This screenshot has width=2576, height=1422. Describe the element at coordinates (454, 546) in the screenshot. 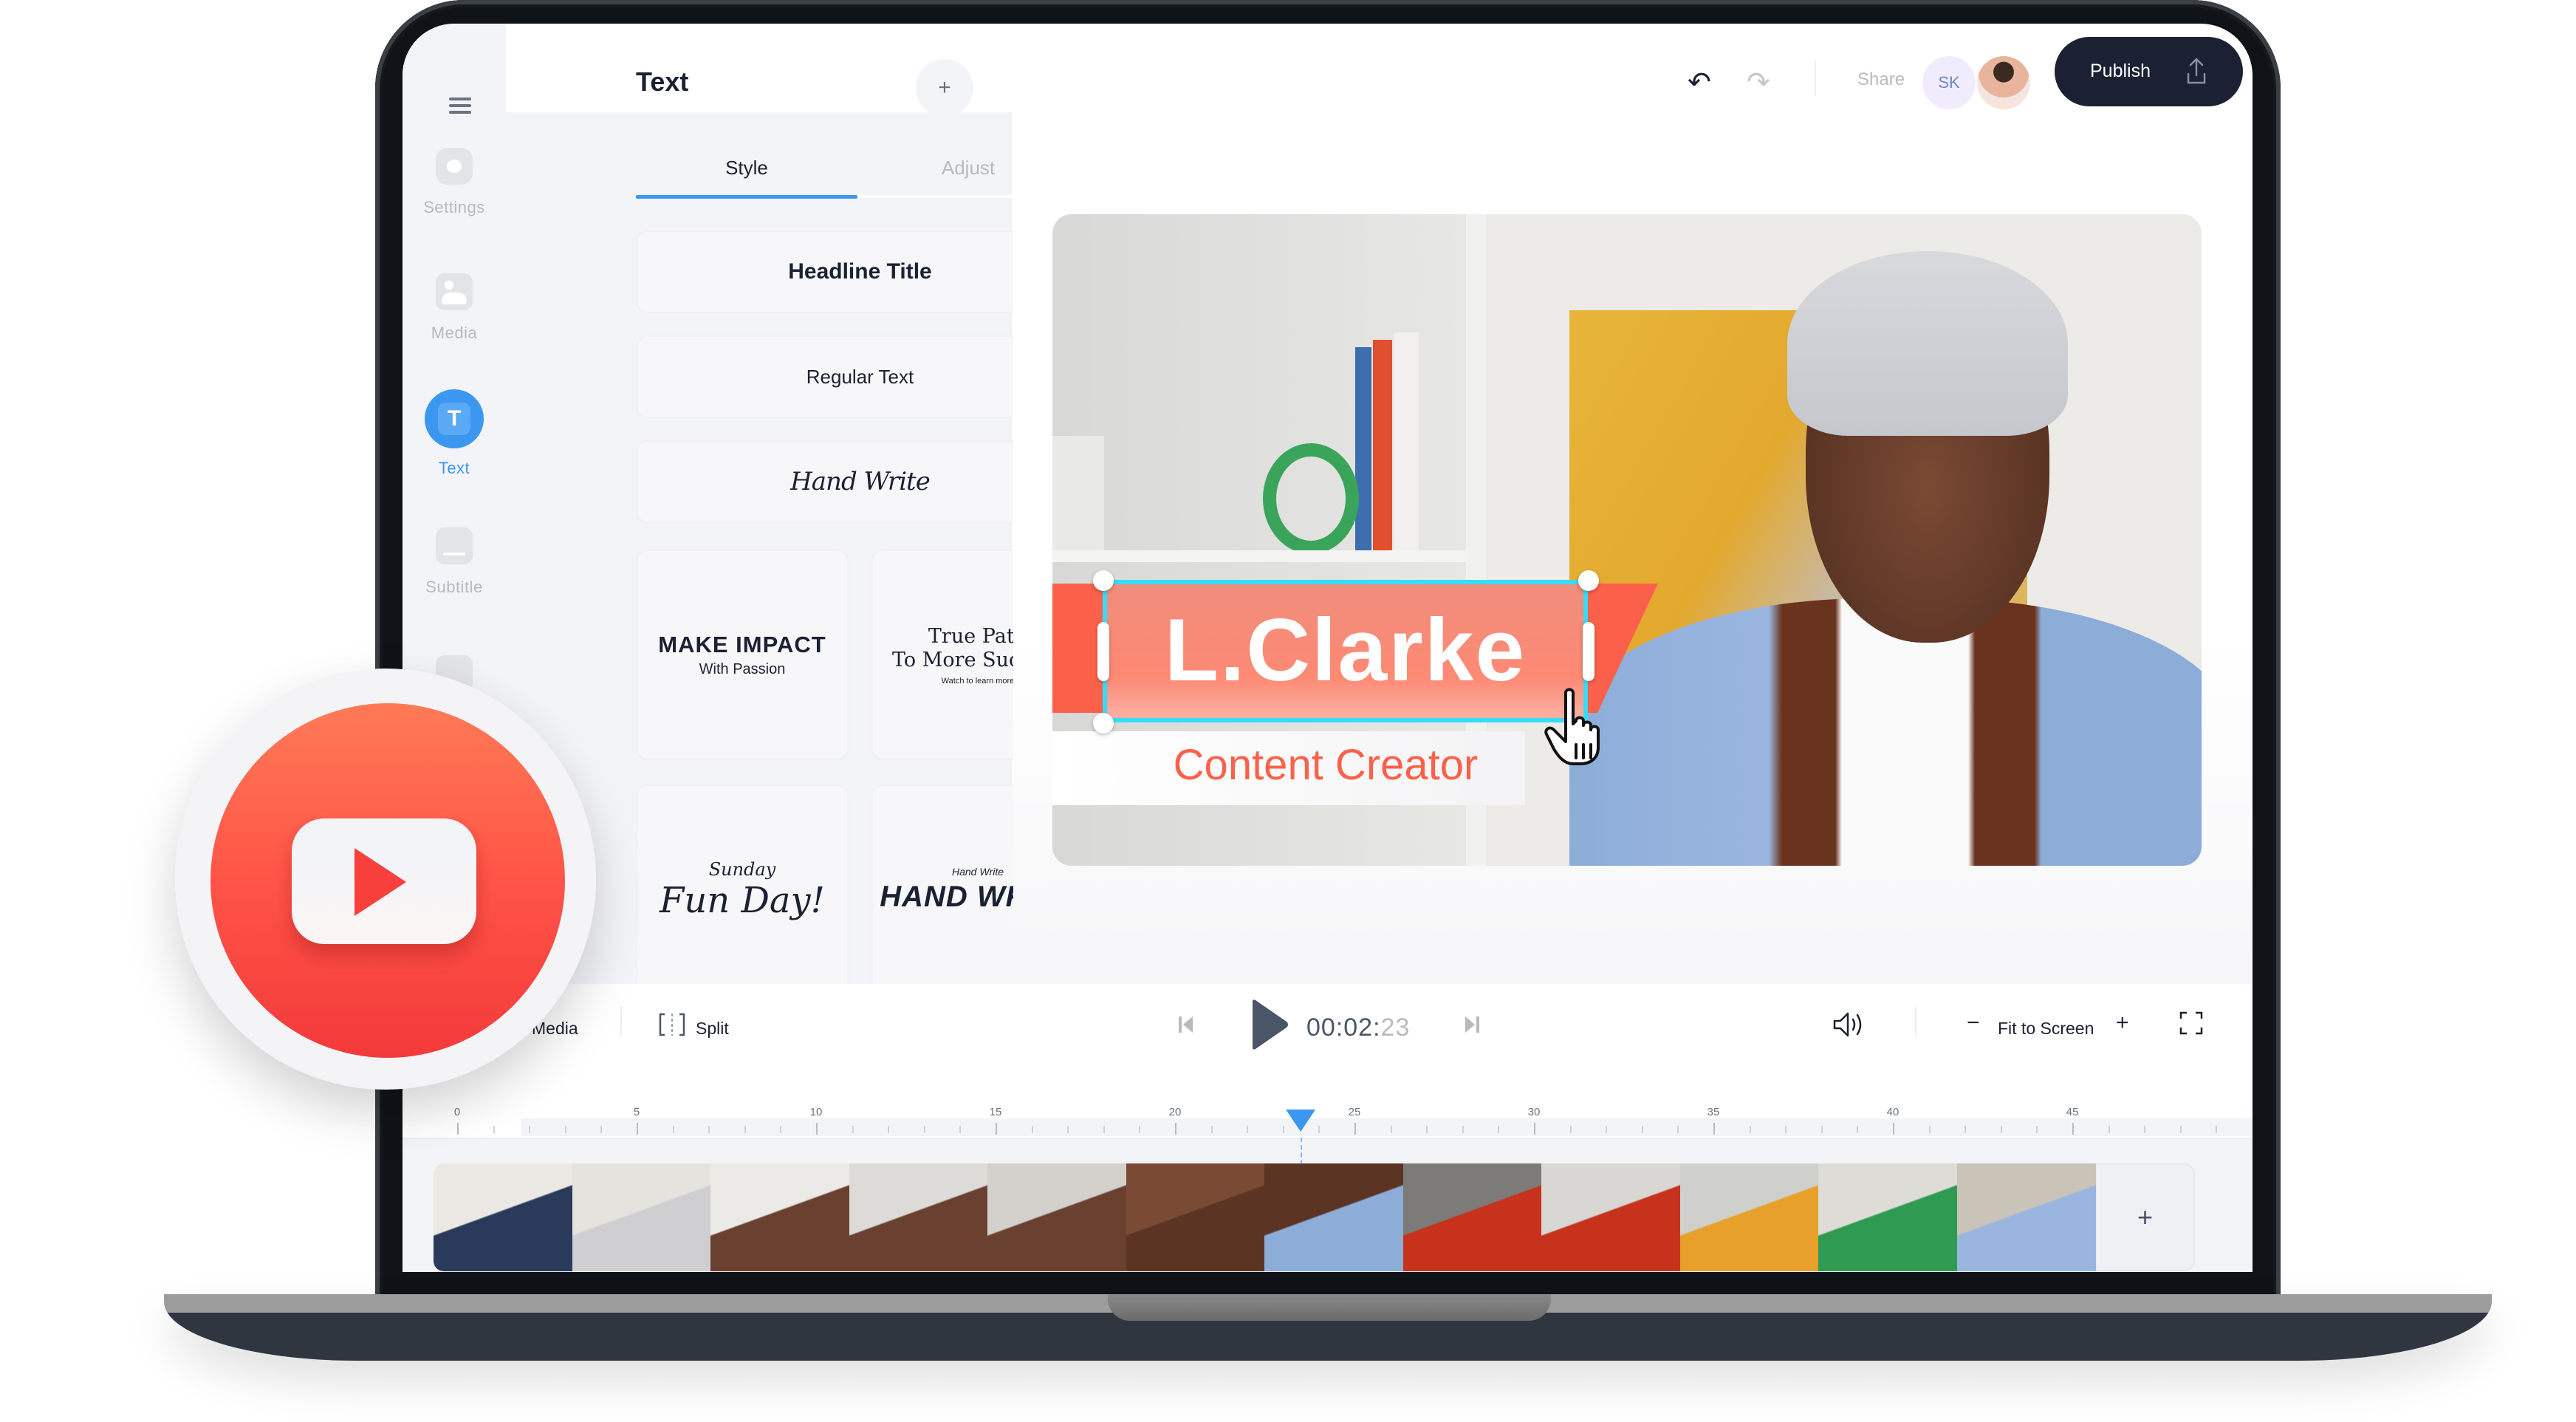

I see `subtitle-icon` at that location.